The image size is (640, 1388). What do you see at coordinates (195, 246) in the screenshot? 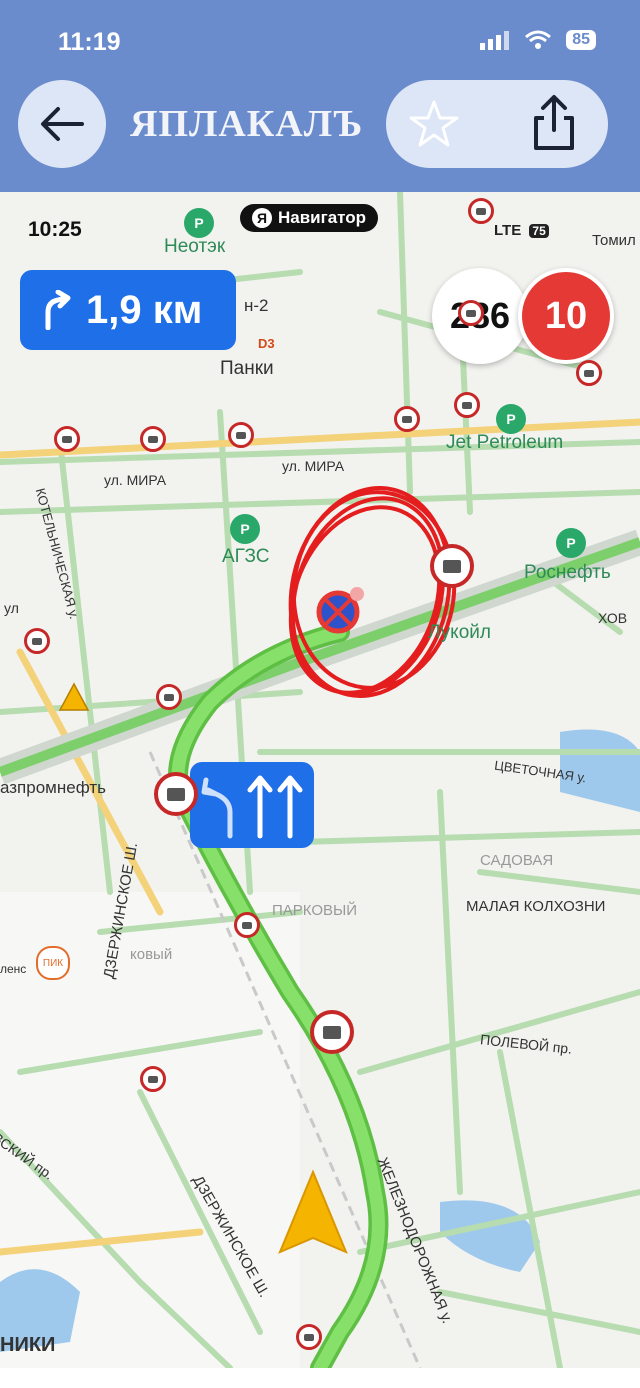
I see `map-label: Неотэк` at bounding box center [195, 246].